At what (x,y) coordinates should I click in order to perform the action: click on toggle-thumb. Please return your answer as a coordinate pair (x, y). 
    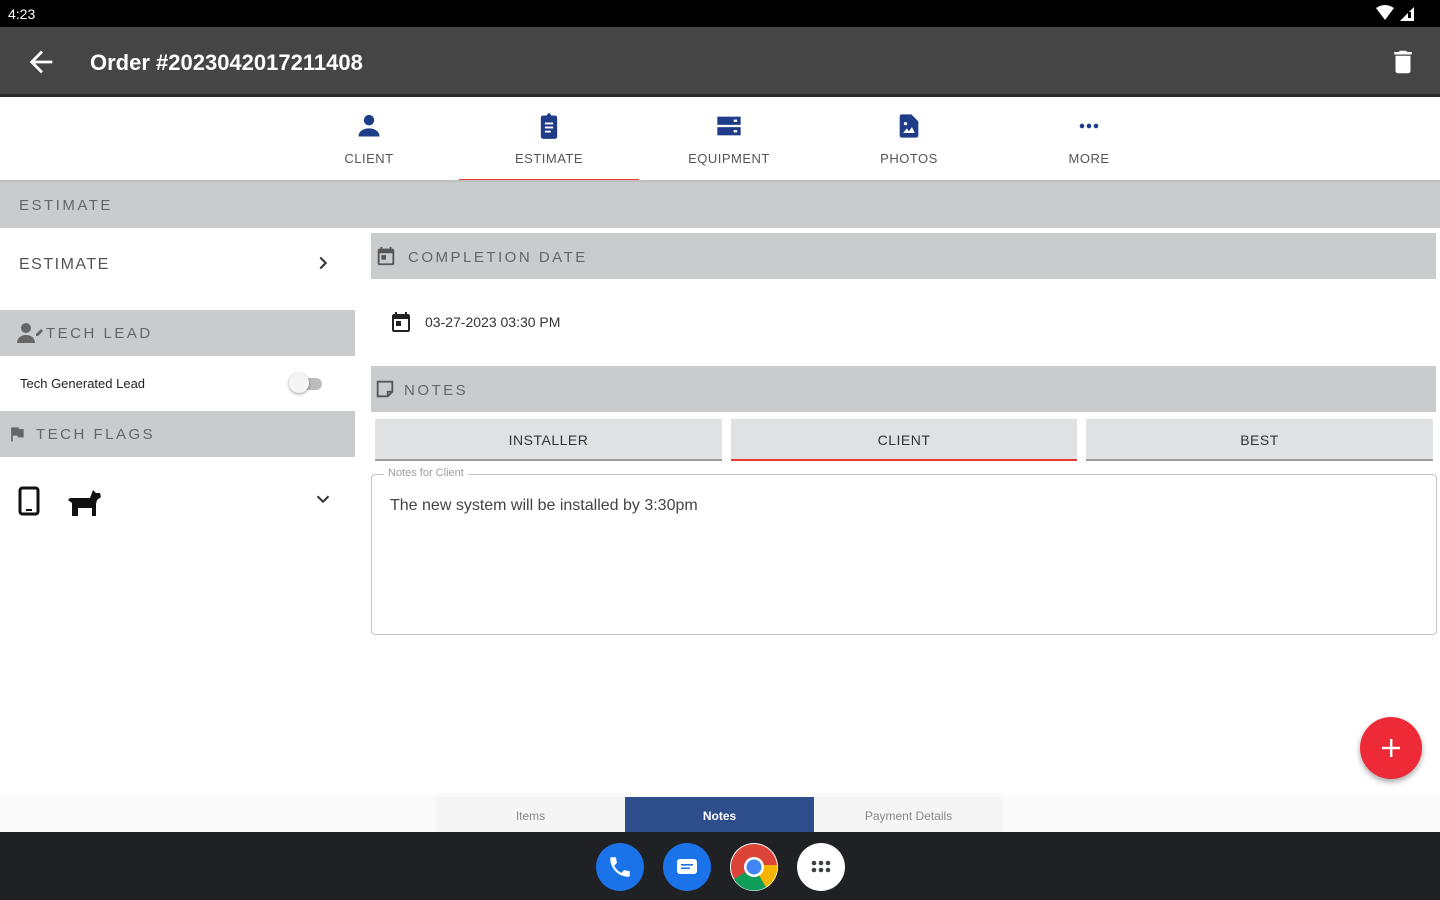
    Looking at the image, I should click on (299, 383).